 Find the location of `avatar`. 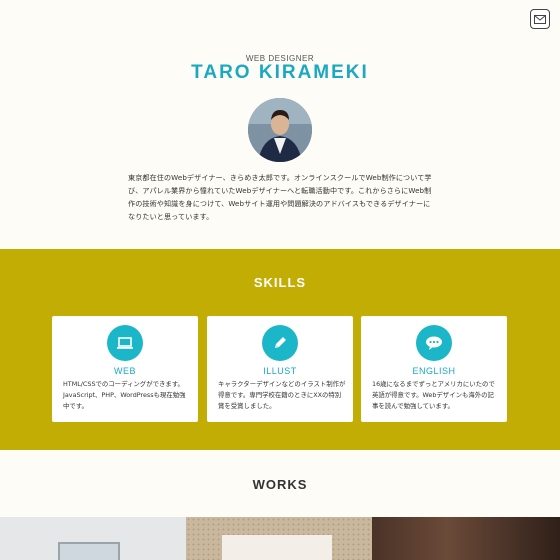

avatar is located at coordinates (280, 130).